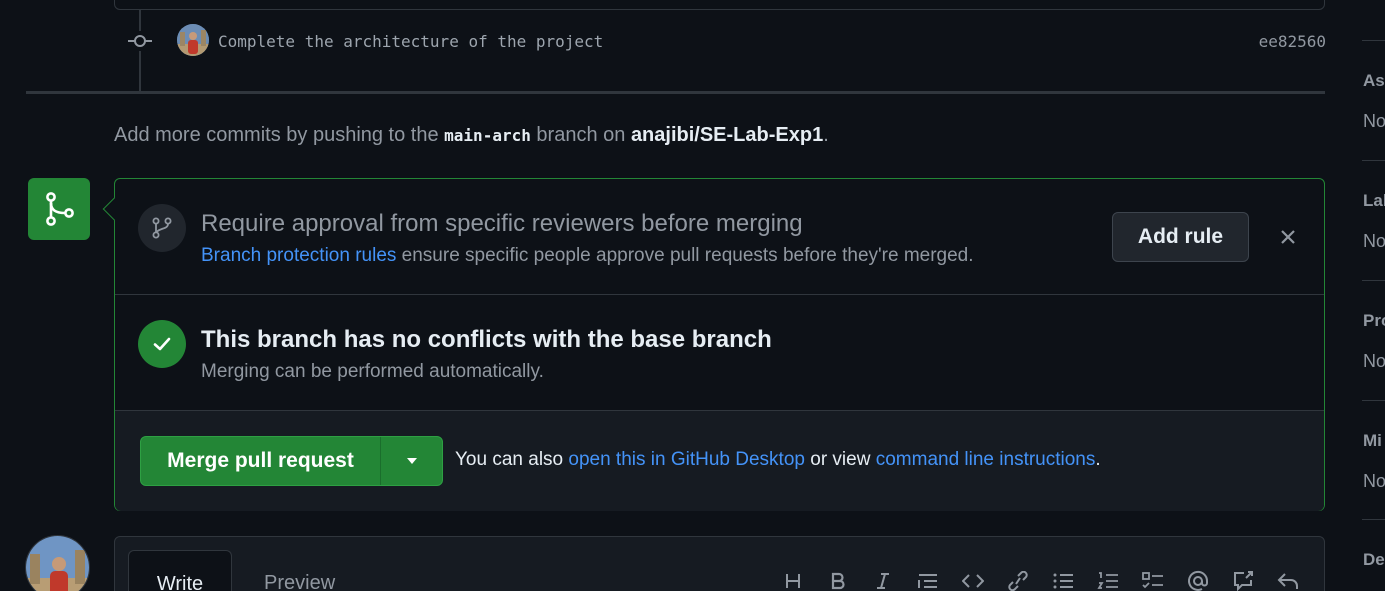  What do you see at coordinates (1180, 237) in the screenshot?
I see `add-rule-button: Add rule` at bounding box center [1180, 237].